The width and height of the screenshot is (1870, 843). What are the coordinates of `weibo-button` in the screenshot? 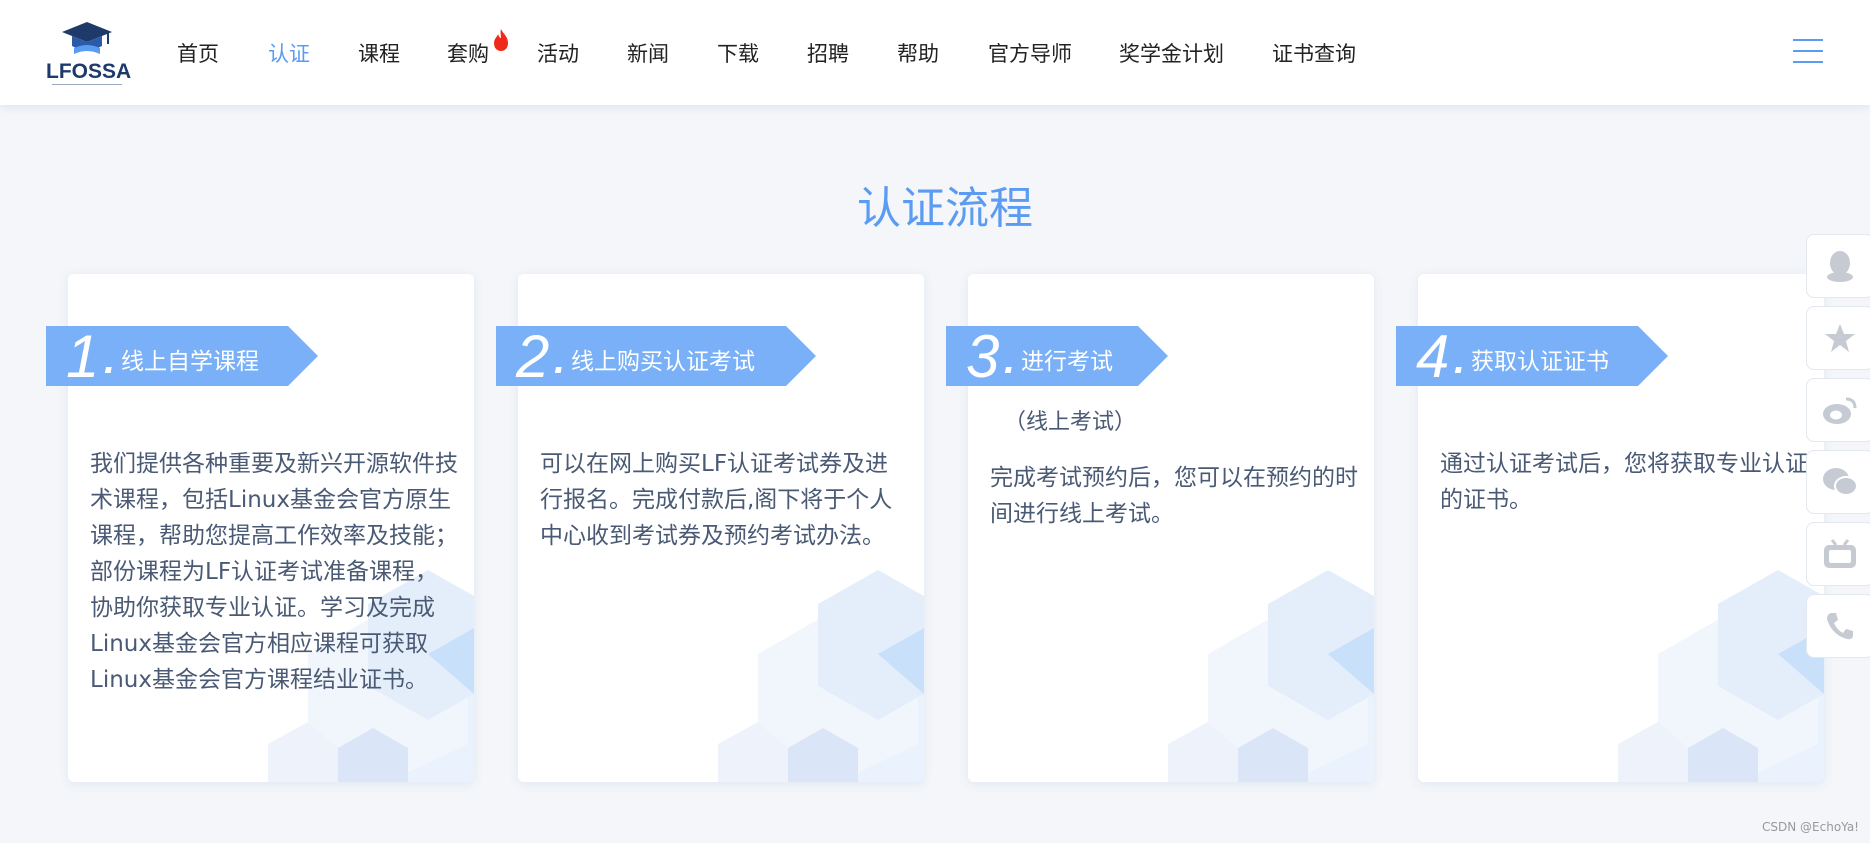 It's located at (1838, 410).